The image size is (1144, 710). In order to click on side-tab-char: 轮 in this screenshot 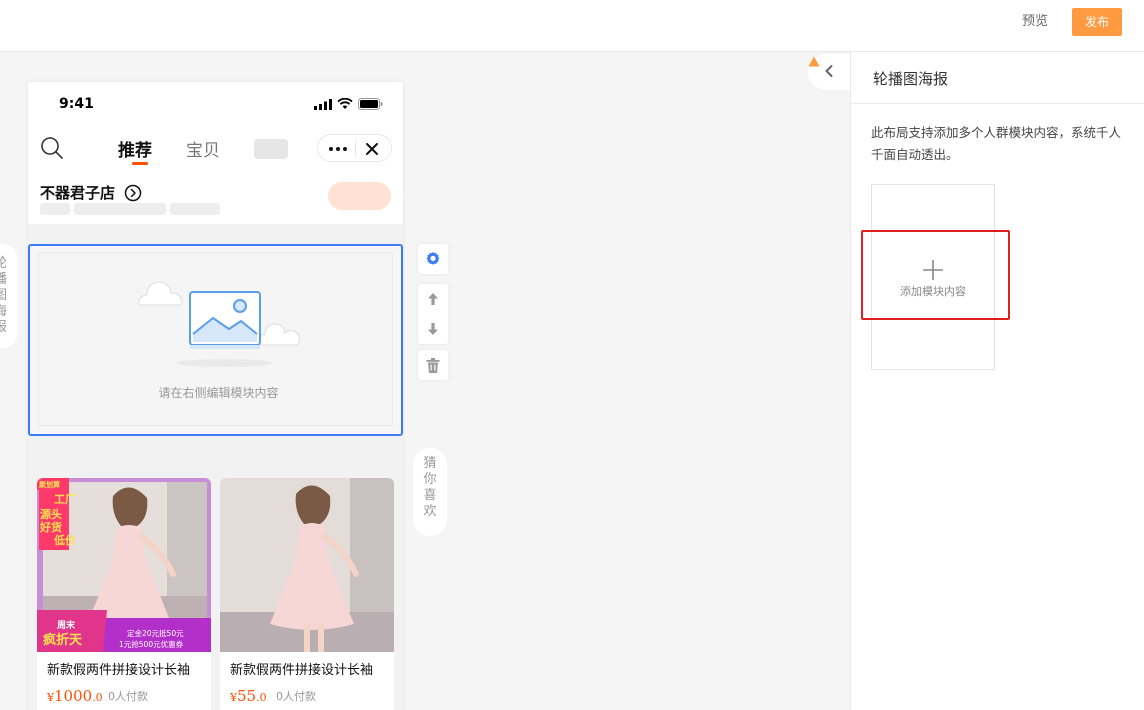, I will do `click(4, 263)`.